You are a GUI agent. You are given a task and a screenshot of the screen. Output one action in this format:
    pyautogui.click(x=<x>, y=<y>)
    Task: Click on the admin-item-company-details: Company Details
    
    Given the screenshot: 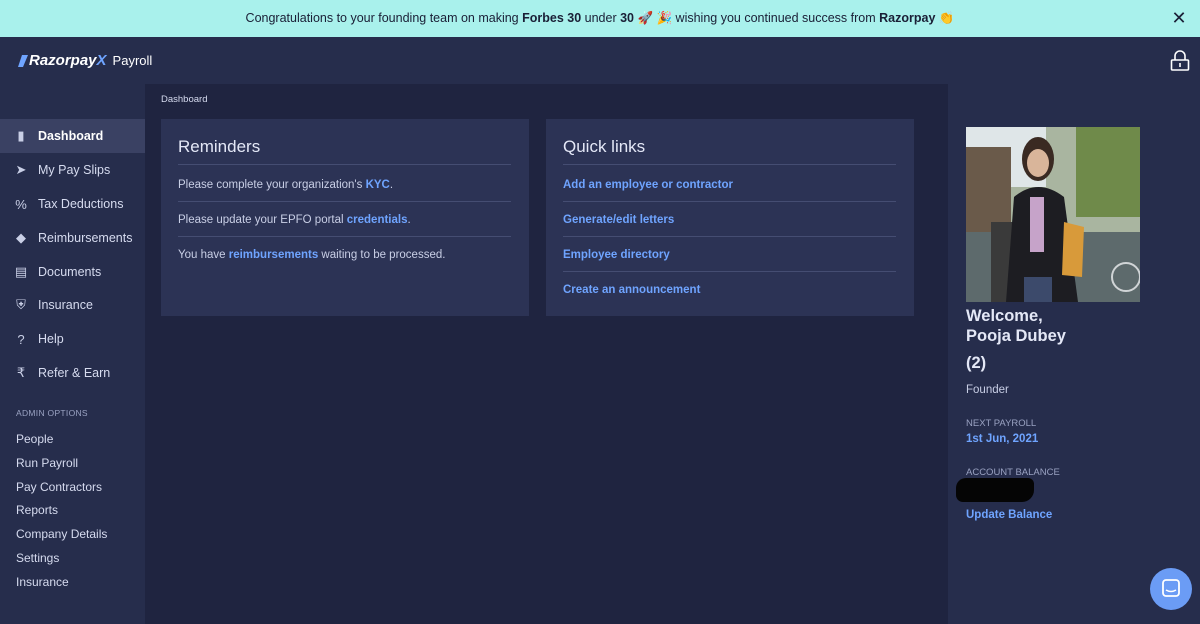 What is the action you would take?
    pyautogui.click(x=61, y=534)
    